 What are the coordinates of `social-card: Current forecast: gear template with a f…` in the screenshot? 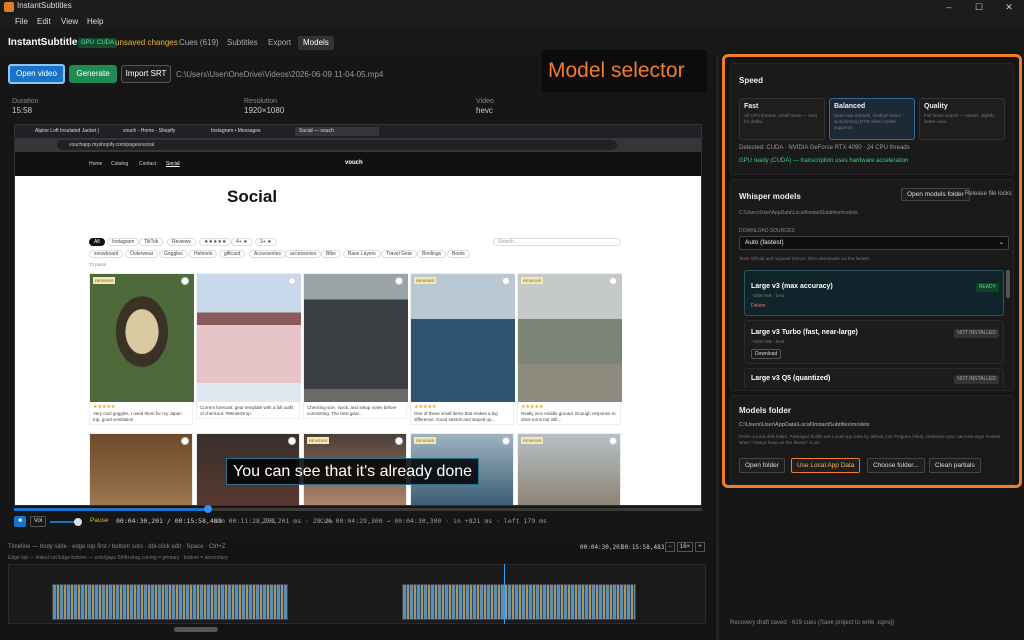 It's located at (248, 346).